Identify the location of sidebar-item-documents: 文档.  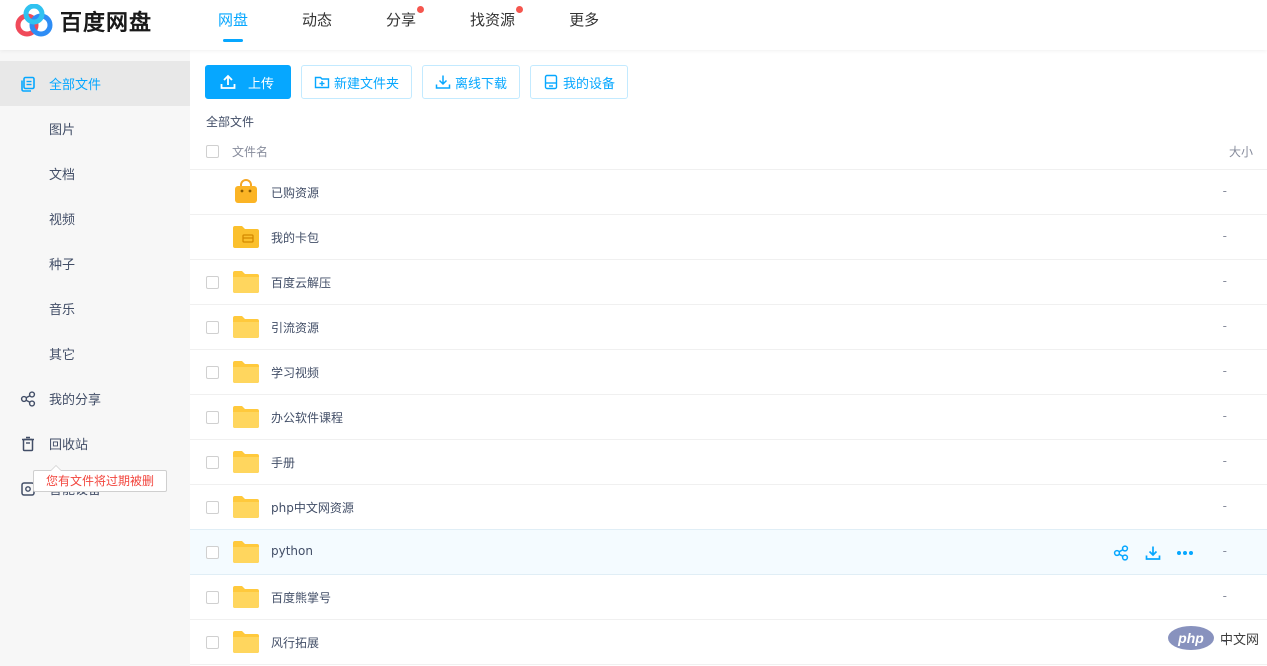
(95, 173).